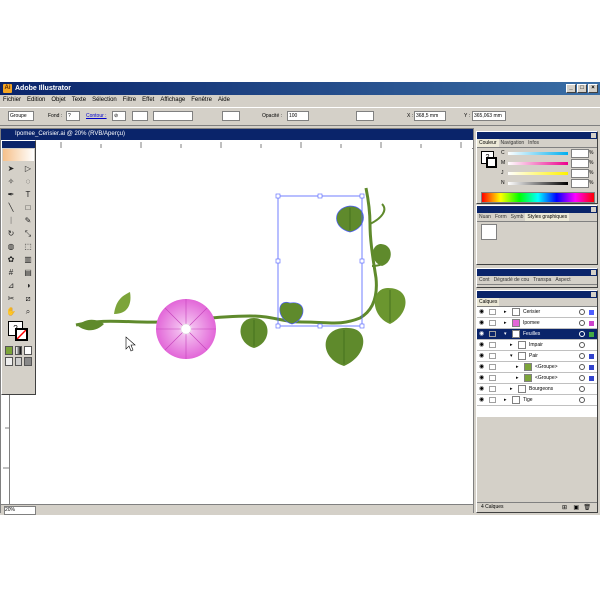 The height and width of the screenshot is (600, 600). I want to click on layer-row-ipomee: ◉ ▸ Ipomee, so click(537, 323).